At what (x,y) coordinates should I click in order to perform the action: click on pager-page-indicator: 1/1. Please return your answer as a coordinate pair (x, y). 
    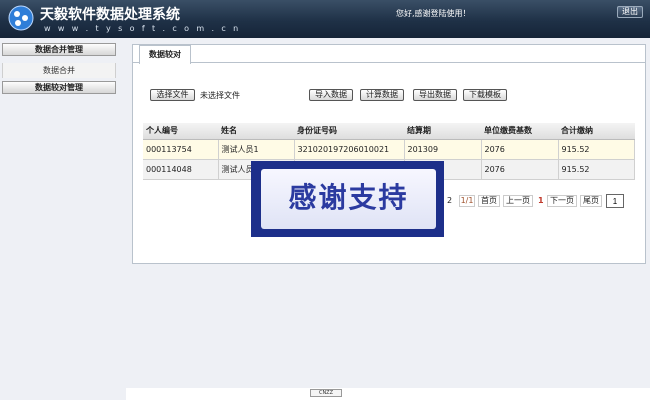
    Looking at the image, I should click on (467, 201).